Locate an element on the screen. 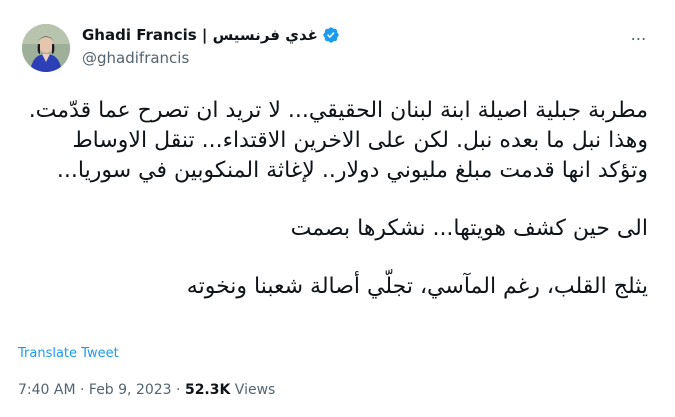  translate-tweet-link: Translate Tweet is located at coordinates (68, 354).